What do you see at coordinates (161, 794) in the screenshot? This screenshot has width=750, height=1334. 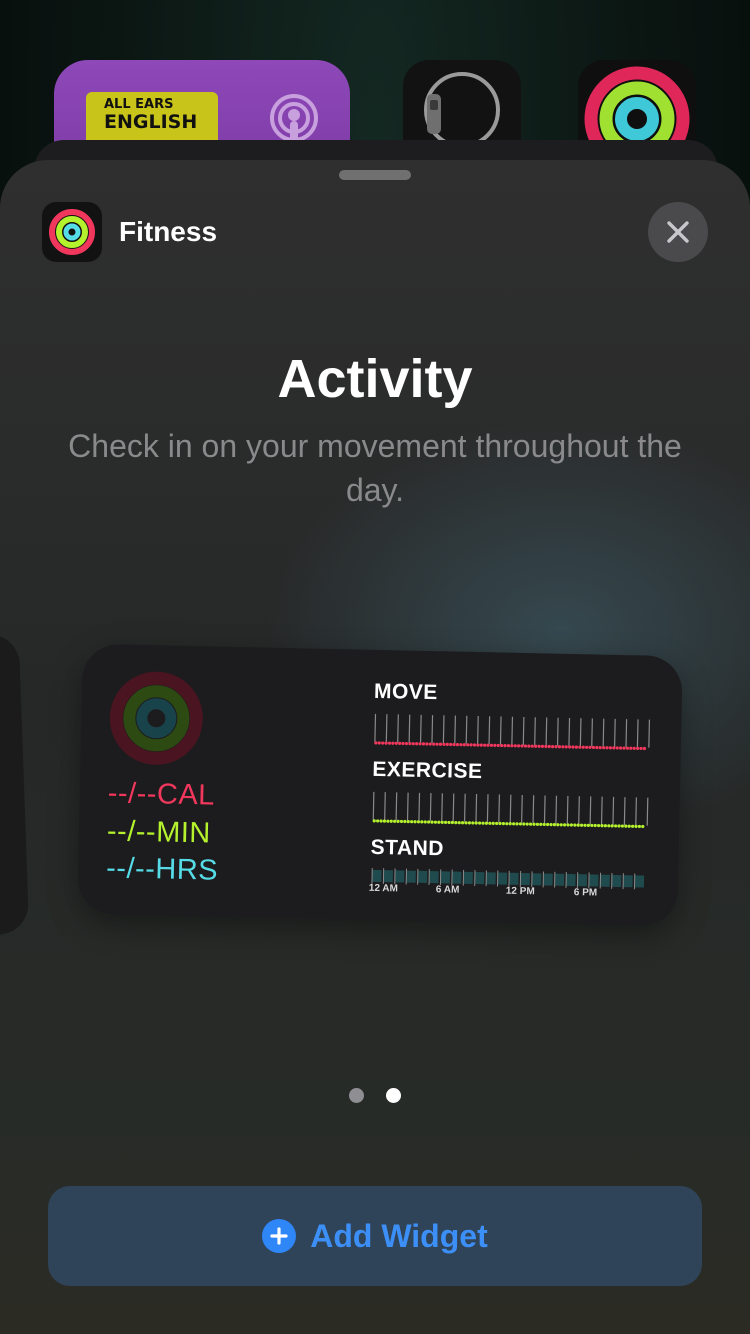 I see `move-calories-stat: --/--CAL` at bounding box center [161, 794].